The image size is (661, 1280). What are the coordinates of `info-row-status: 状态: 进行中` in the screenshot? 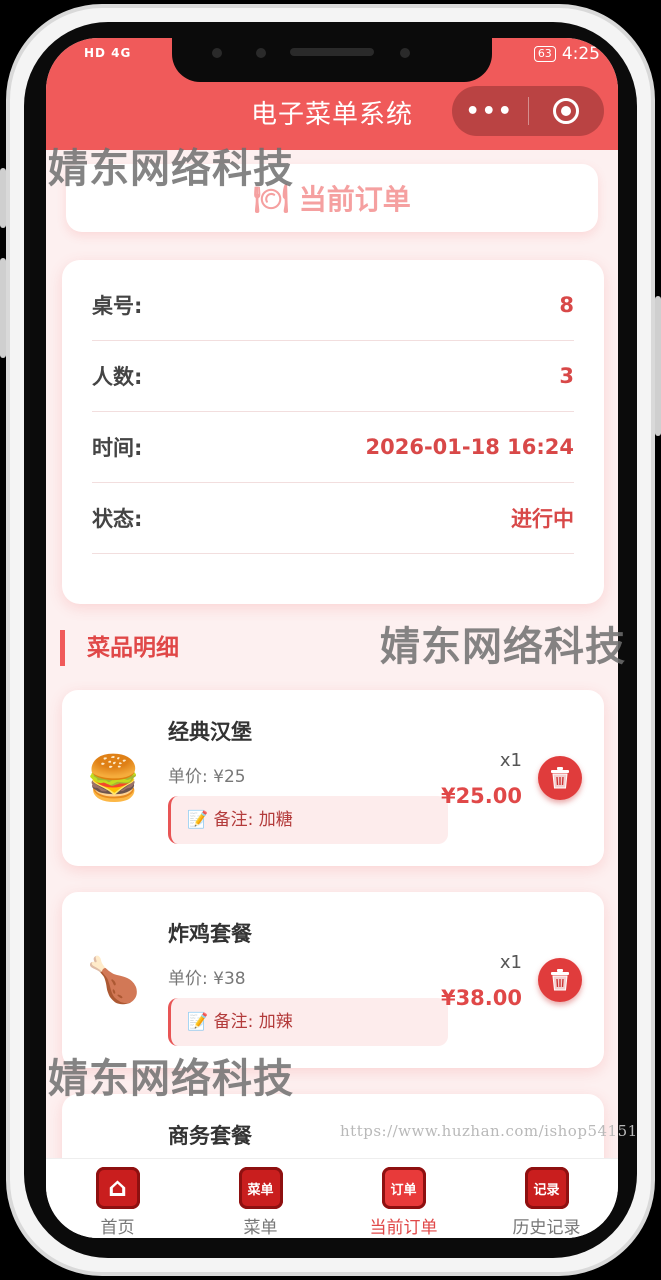 It's located at (333, 518).